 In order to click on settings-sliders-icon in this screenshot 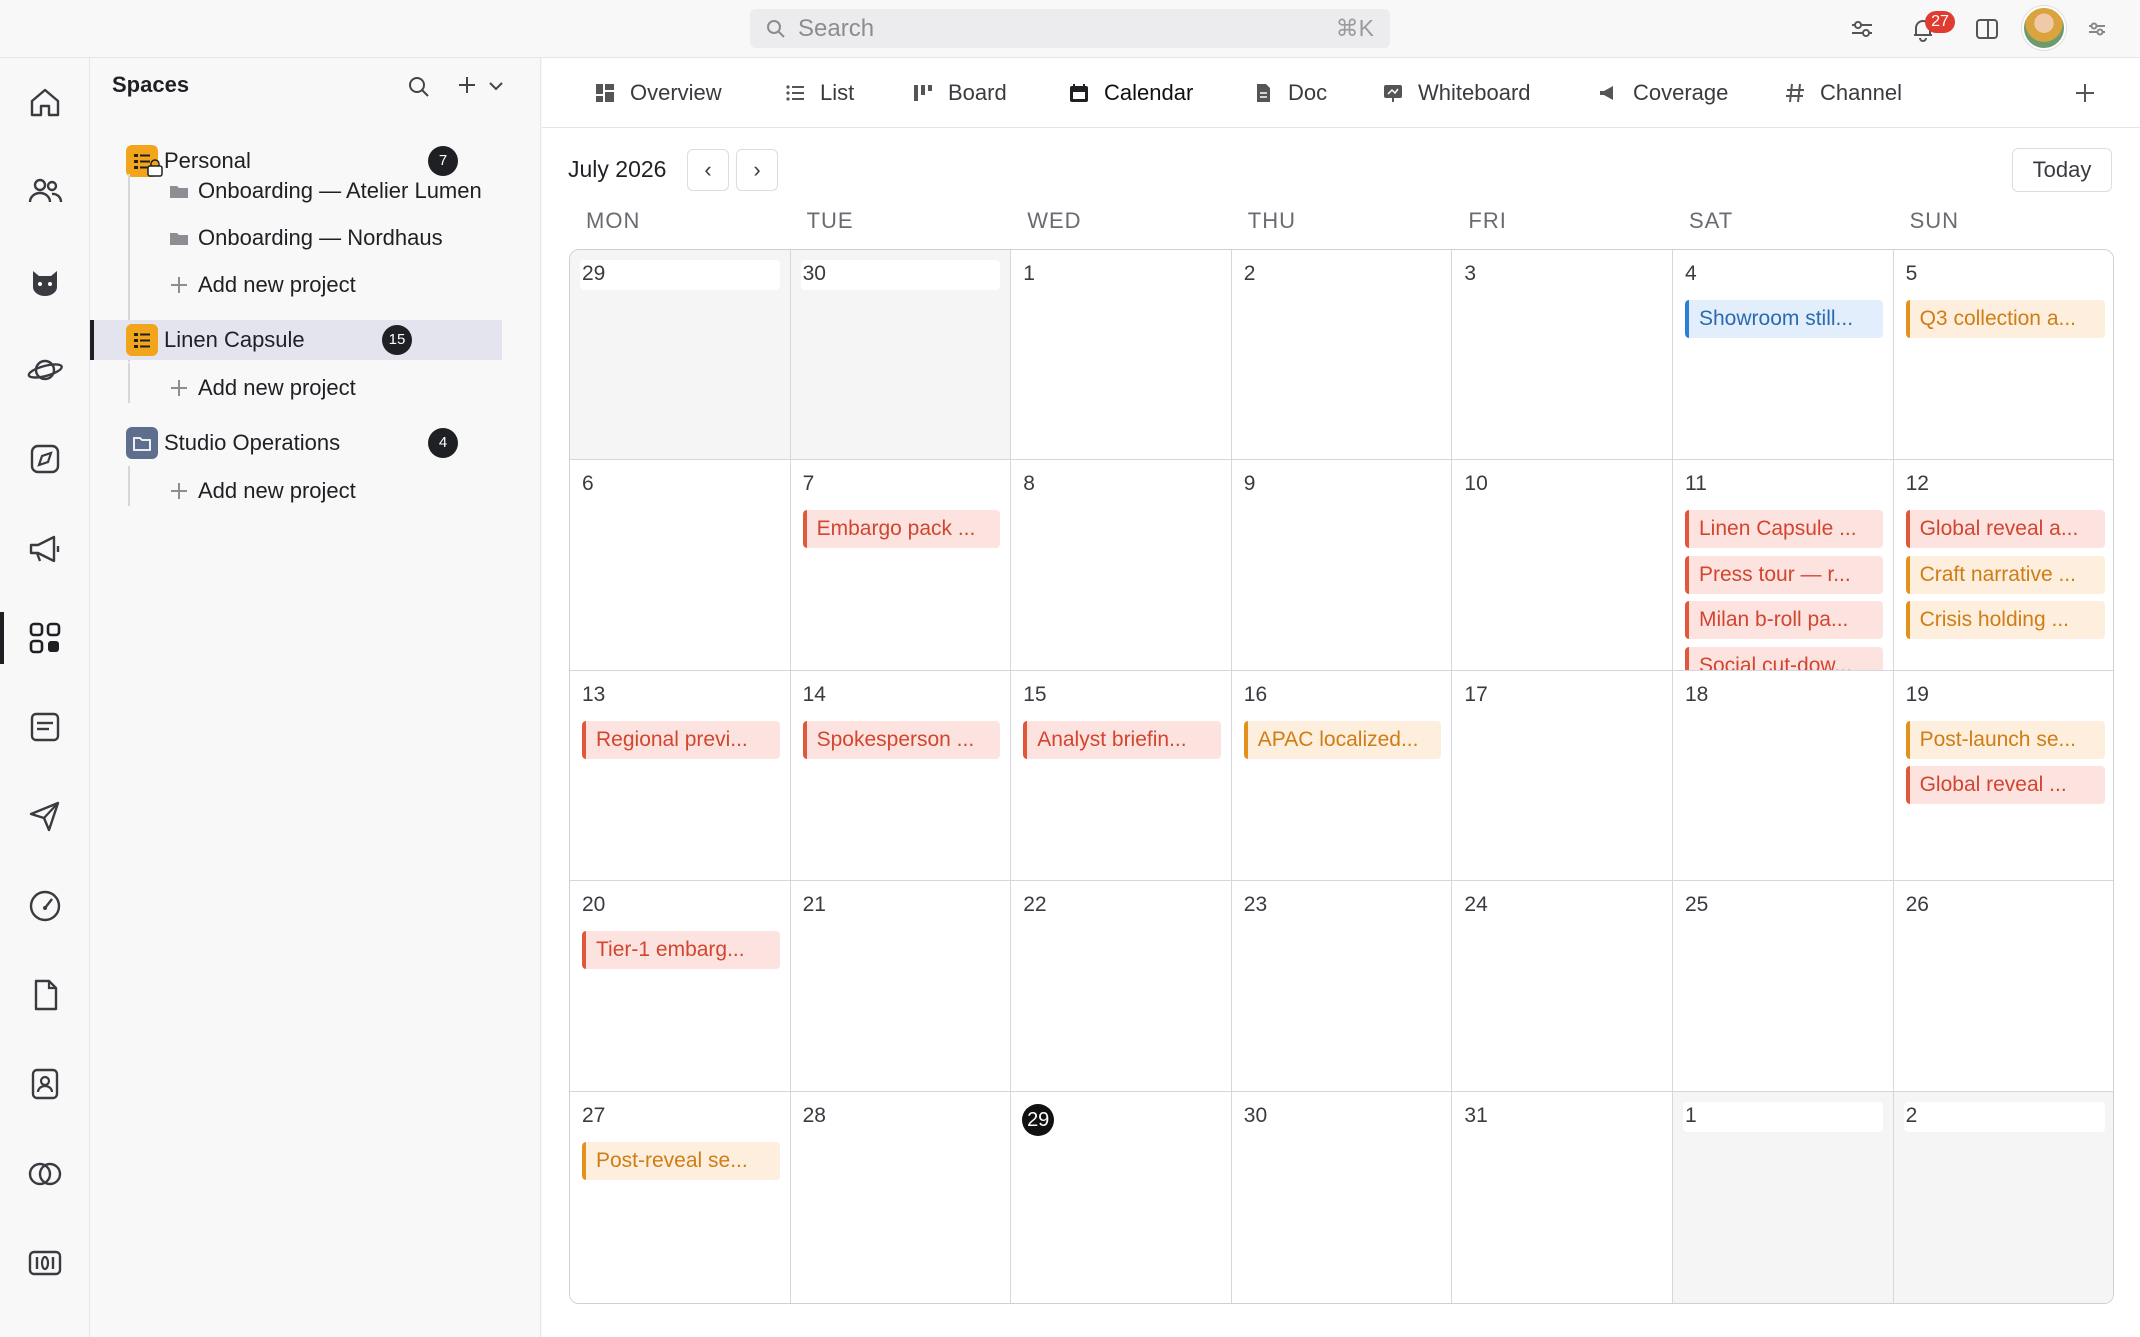, I will do `click(2097, 29)`.